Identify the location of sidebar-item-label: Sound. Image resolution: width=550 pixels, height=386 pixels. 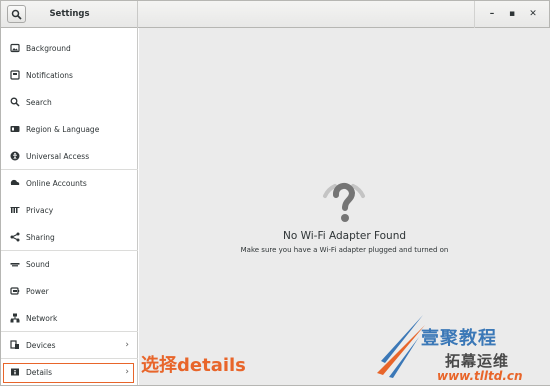
(38, 264).